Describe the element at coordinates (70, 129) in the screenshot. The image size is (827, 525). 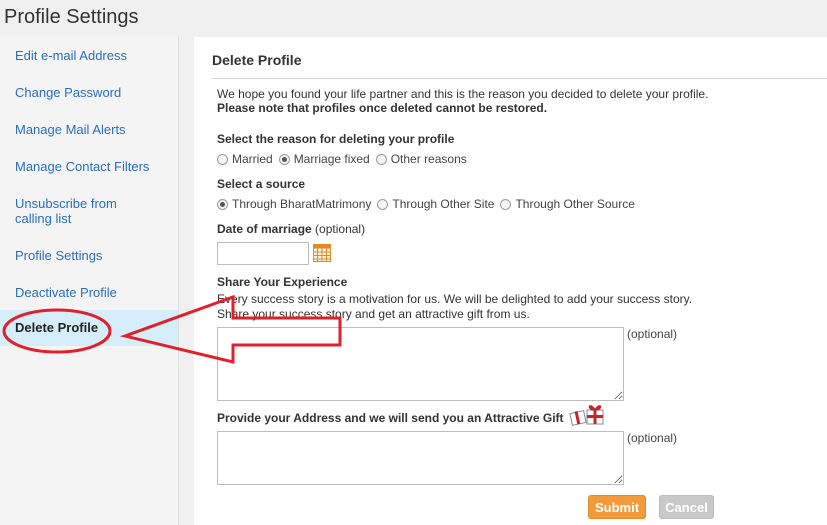
I see `sidebar-item-mail-alerts: Manage Mail Alerts` at that location.